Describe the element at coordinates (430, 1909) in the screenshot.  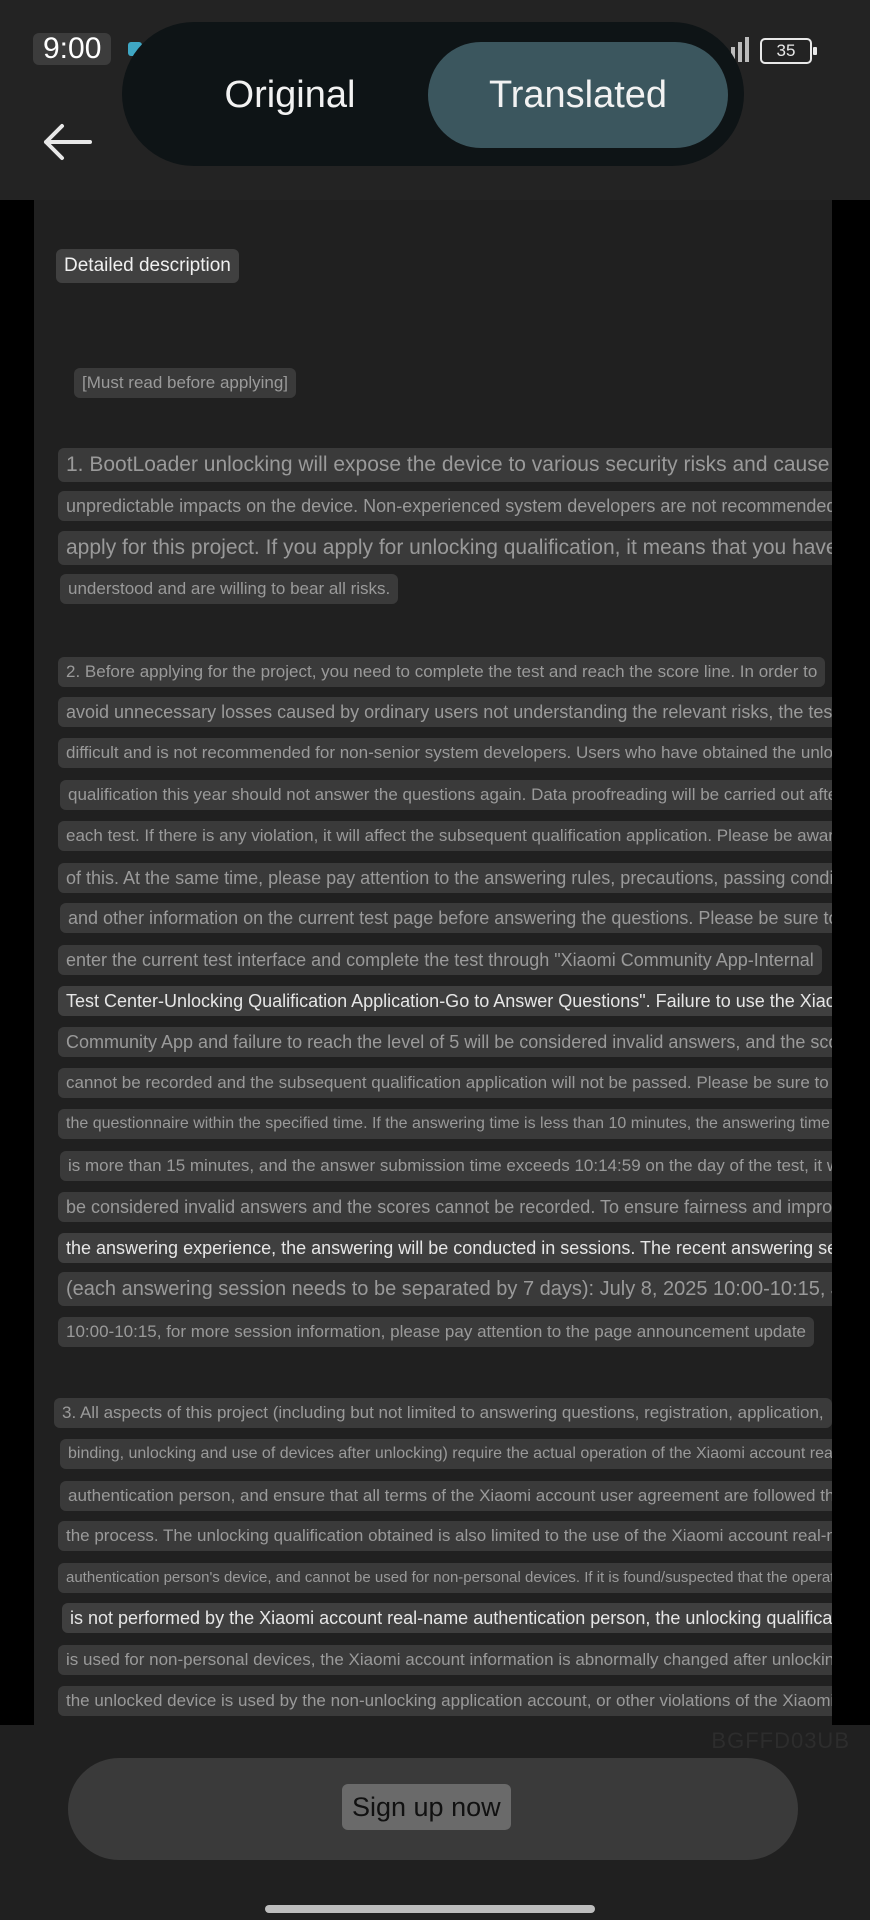
I see `home-indicator` at that location.